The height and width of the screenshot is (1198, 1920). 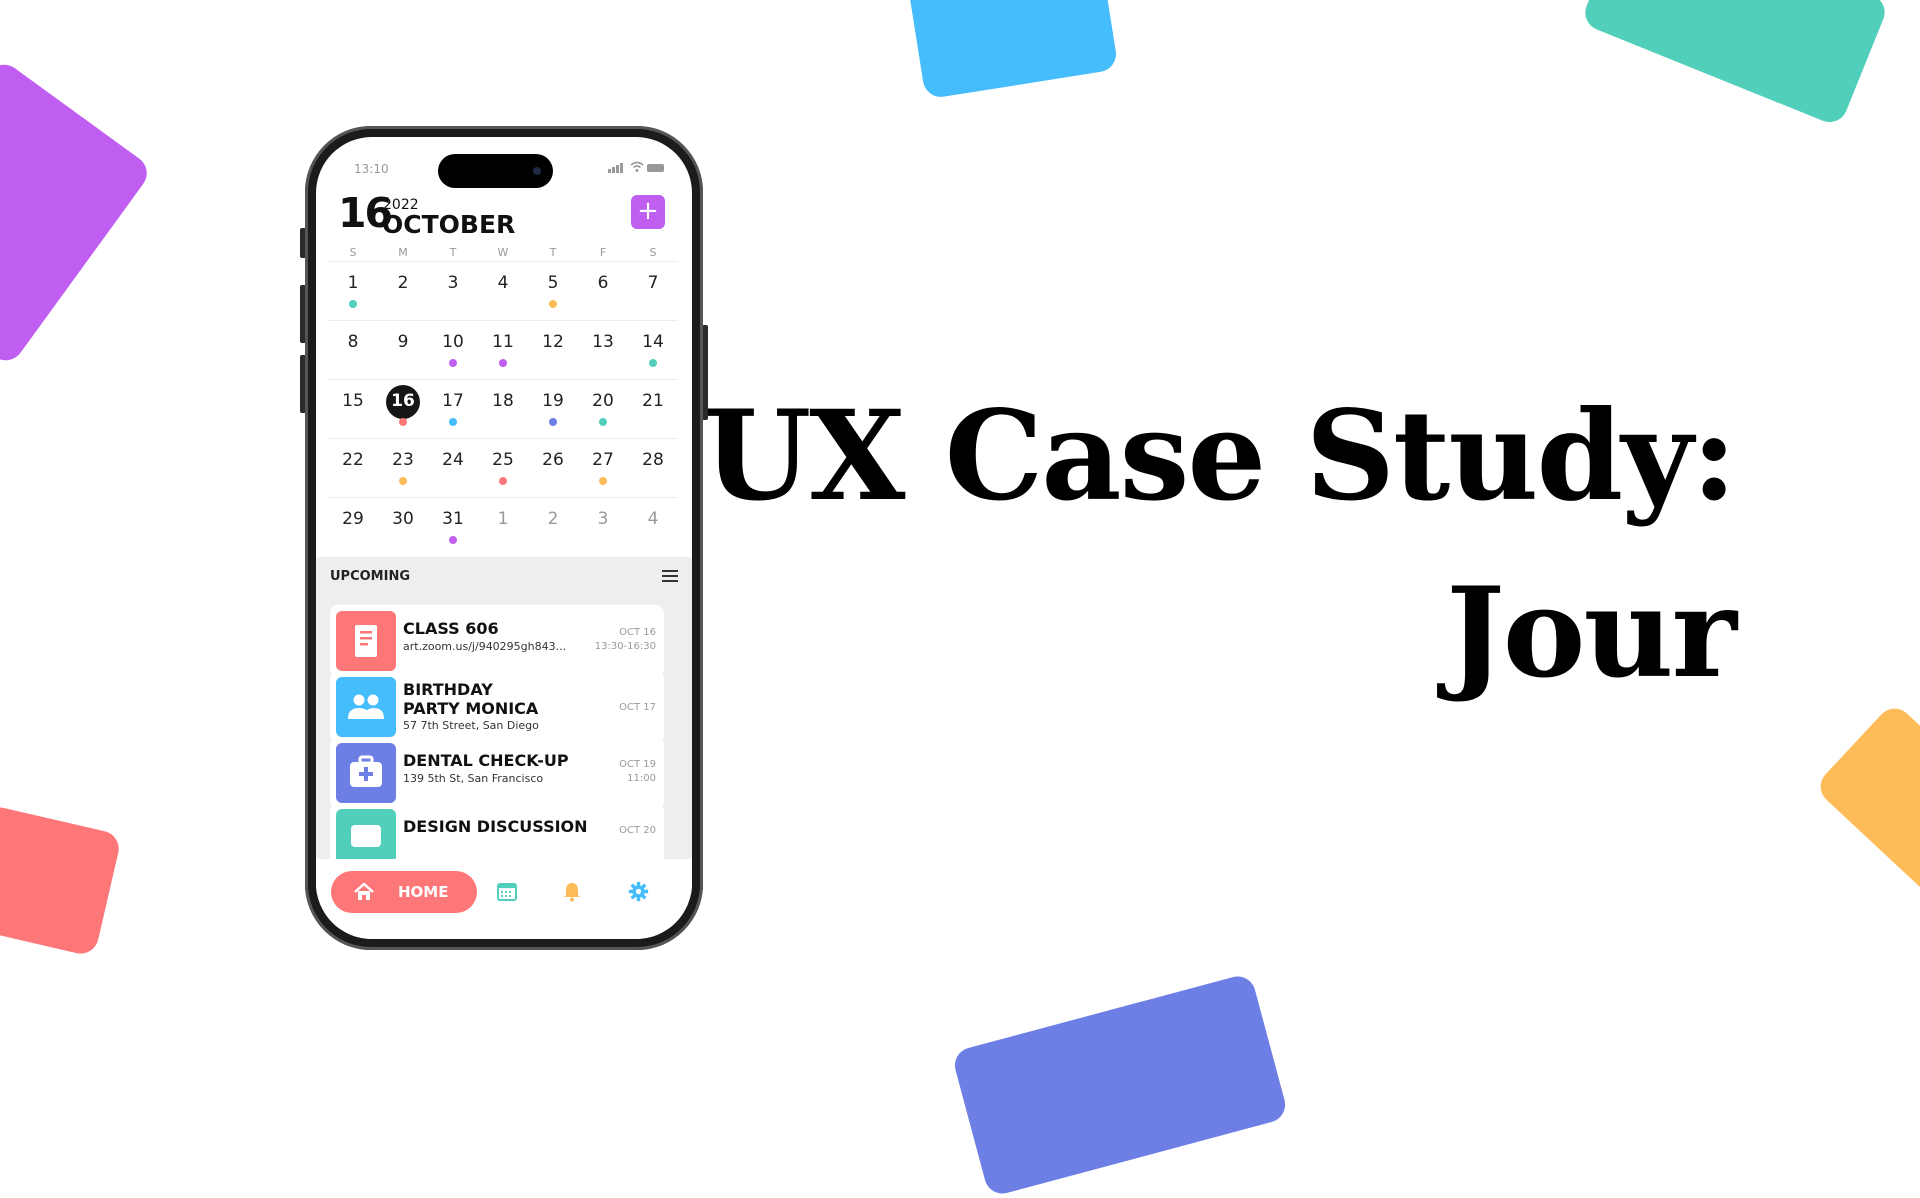 I want to click on calendar-day: 14, so click(x=653, y=350).